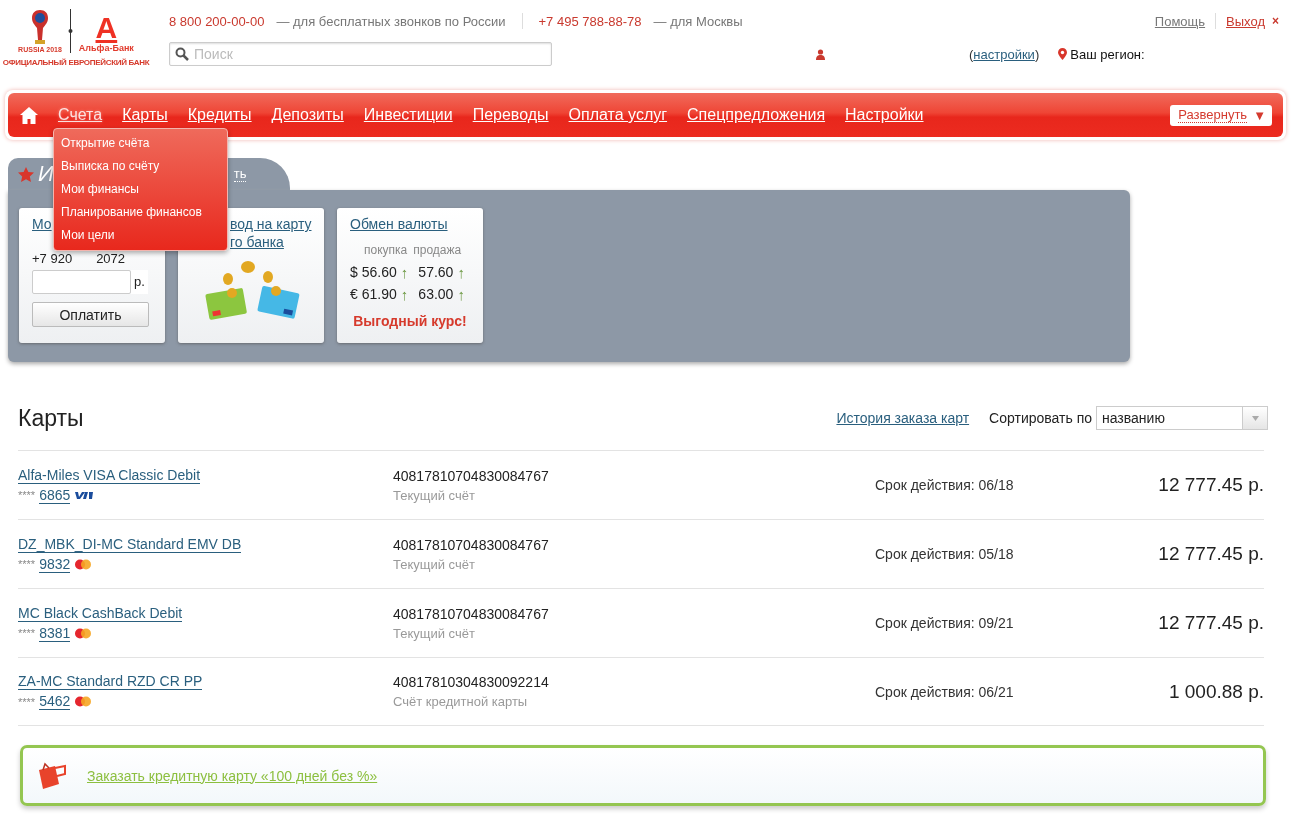 The width and height of the screenshot is (1295, 833). What do you see at coordinates (271, 224) in the screenshot?
I see `widget-title-link: вод на карту` at bounding box center [271, 224].